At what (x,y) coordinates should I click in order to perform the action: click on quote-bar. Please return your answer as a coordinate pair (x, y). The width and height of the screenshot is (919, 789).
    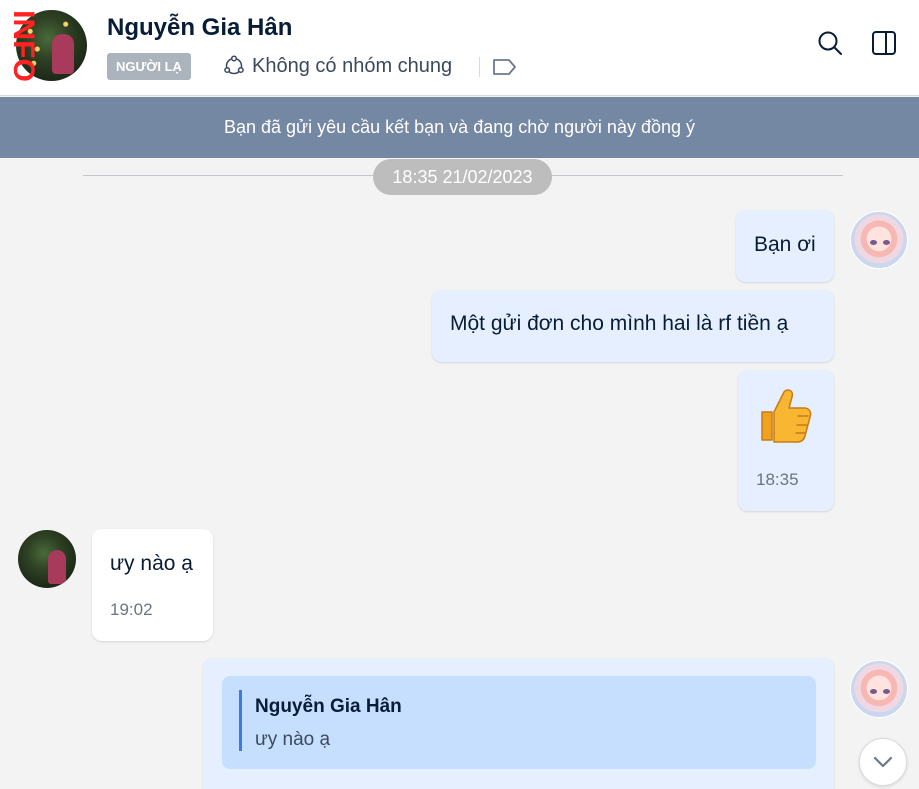
    Looking at the image, I should click on (240, 720).